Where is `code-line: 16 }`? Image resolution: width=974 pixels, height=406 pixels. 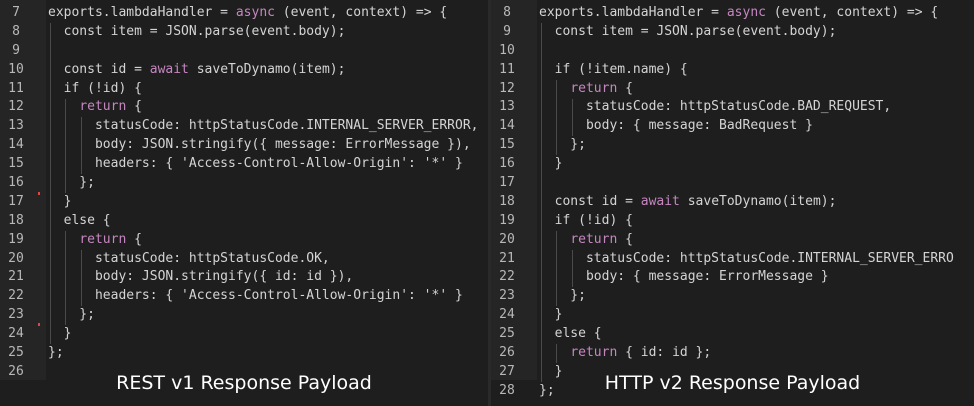 code-line: 16 } is located at coordinates (732, 164).